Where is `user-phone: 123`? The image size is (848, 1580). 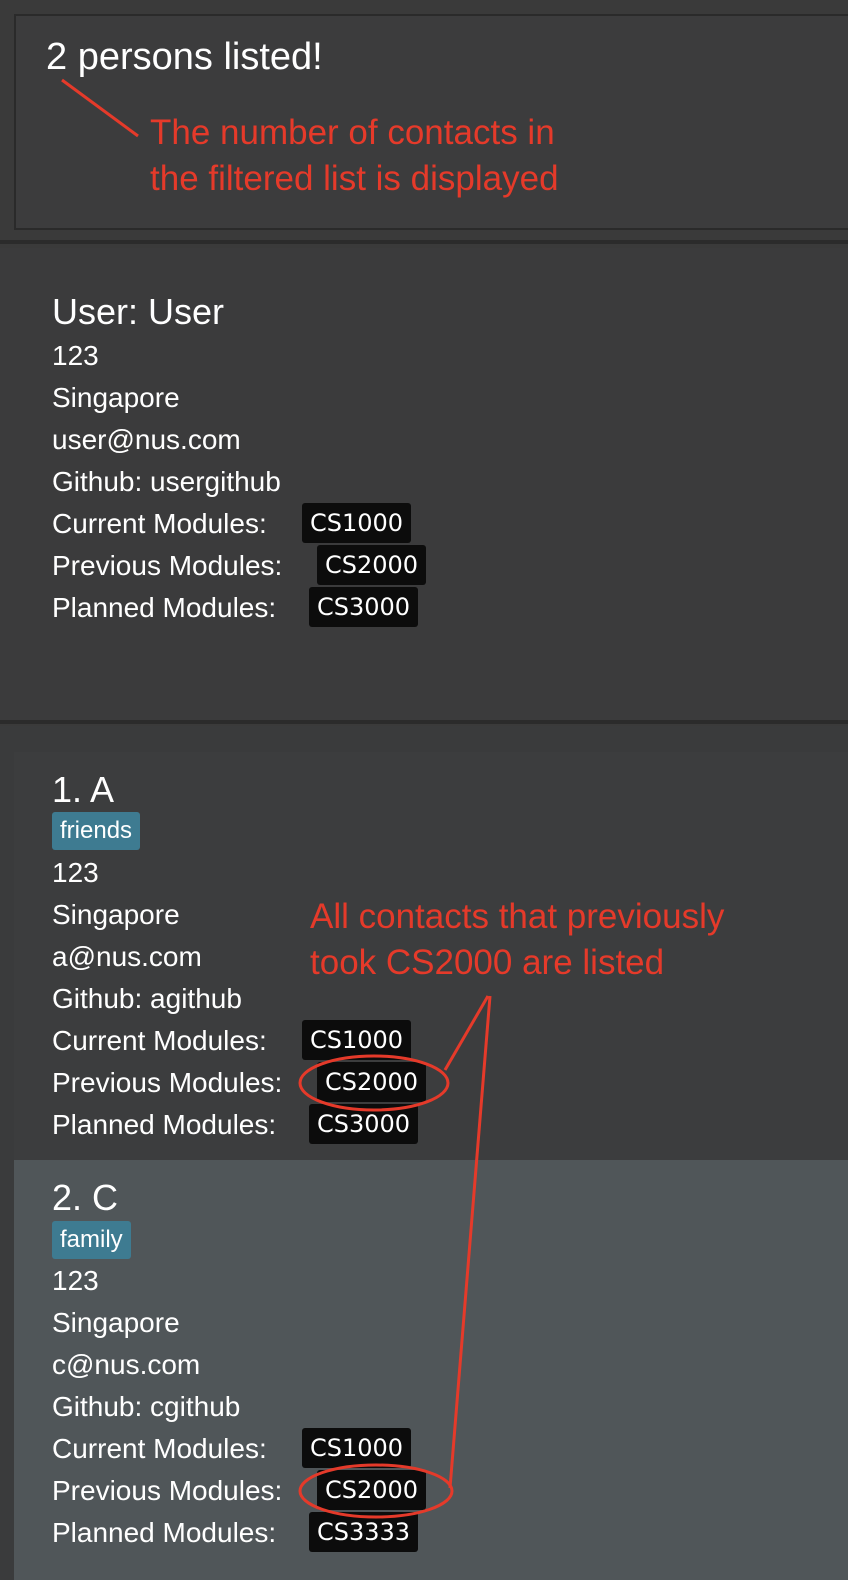
user-phone: 123 is located at coordinates (75, 355).